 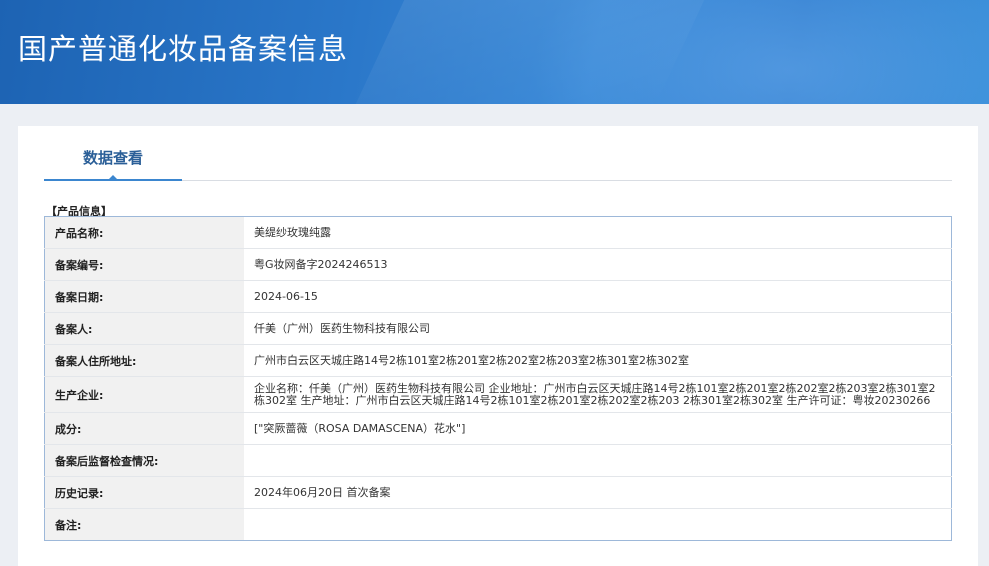 I want to click on row-value: ["突厥蔷薇（ROSA DAMASCENA）花水"], so click(x=598, y=428).